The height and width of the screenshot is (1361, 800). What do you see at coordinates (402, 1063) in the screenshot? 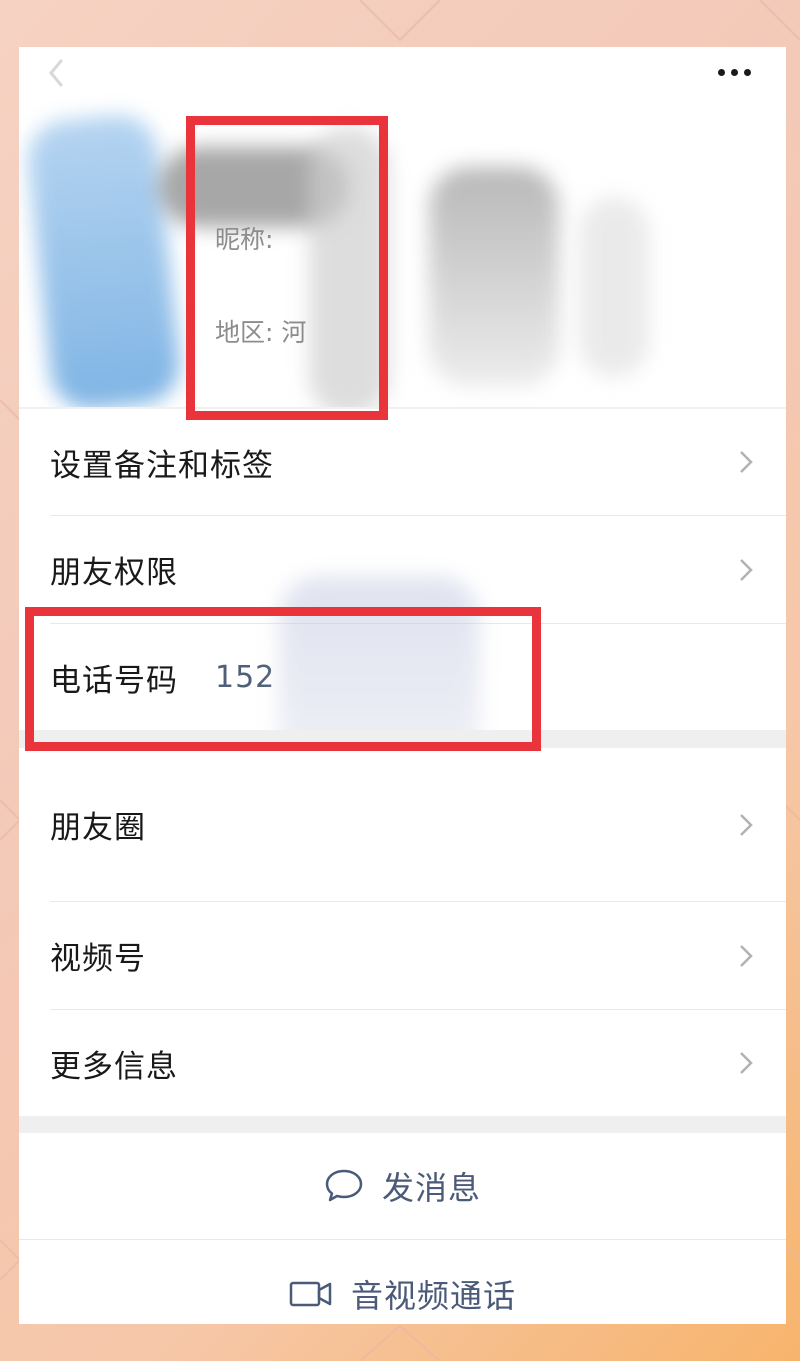
I see `more-info-row: 更多信息` at bounding box center [402, 1063].